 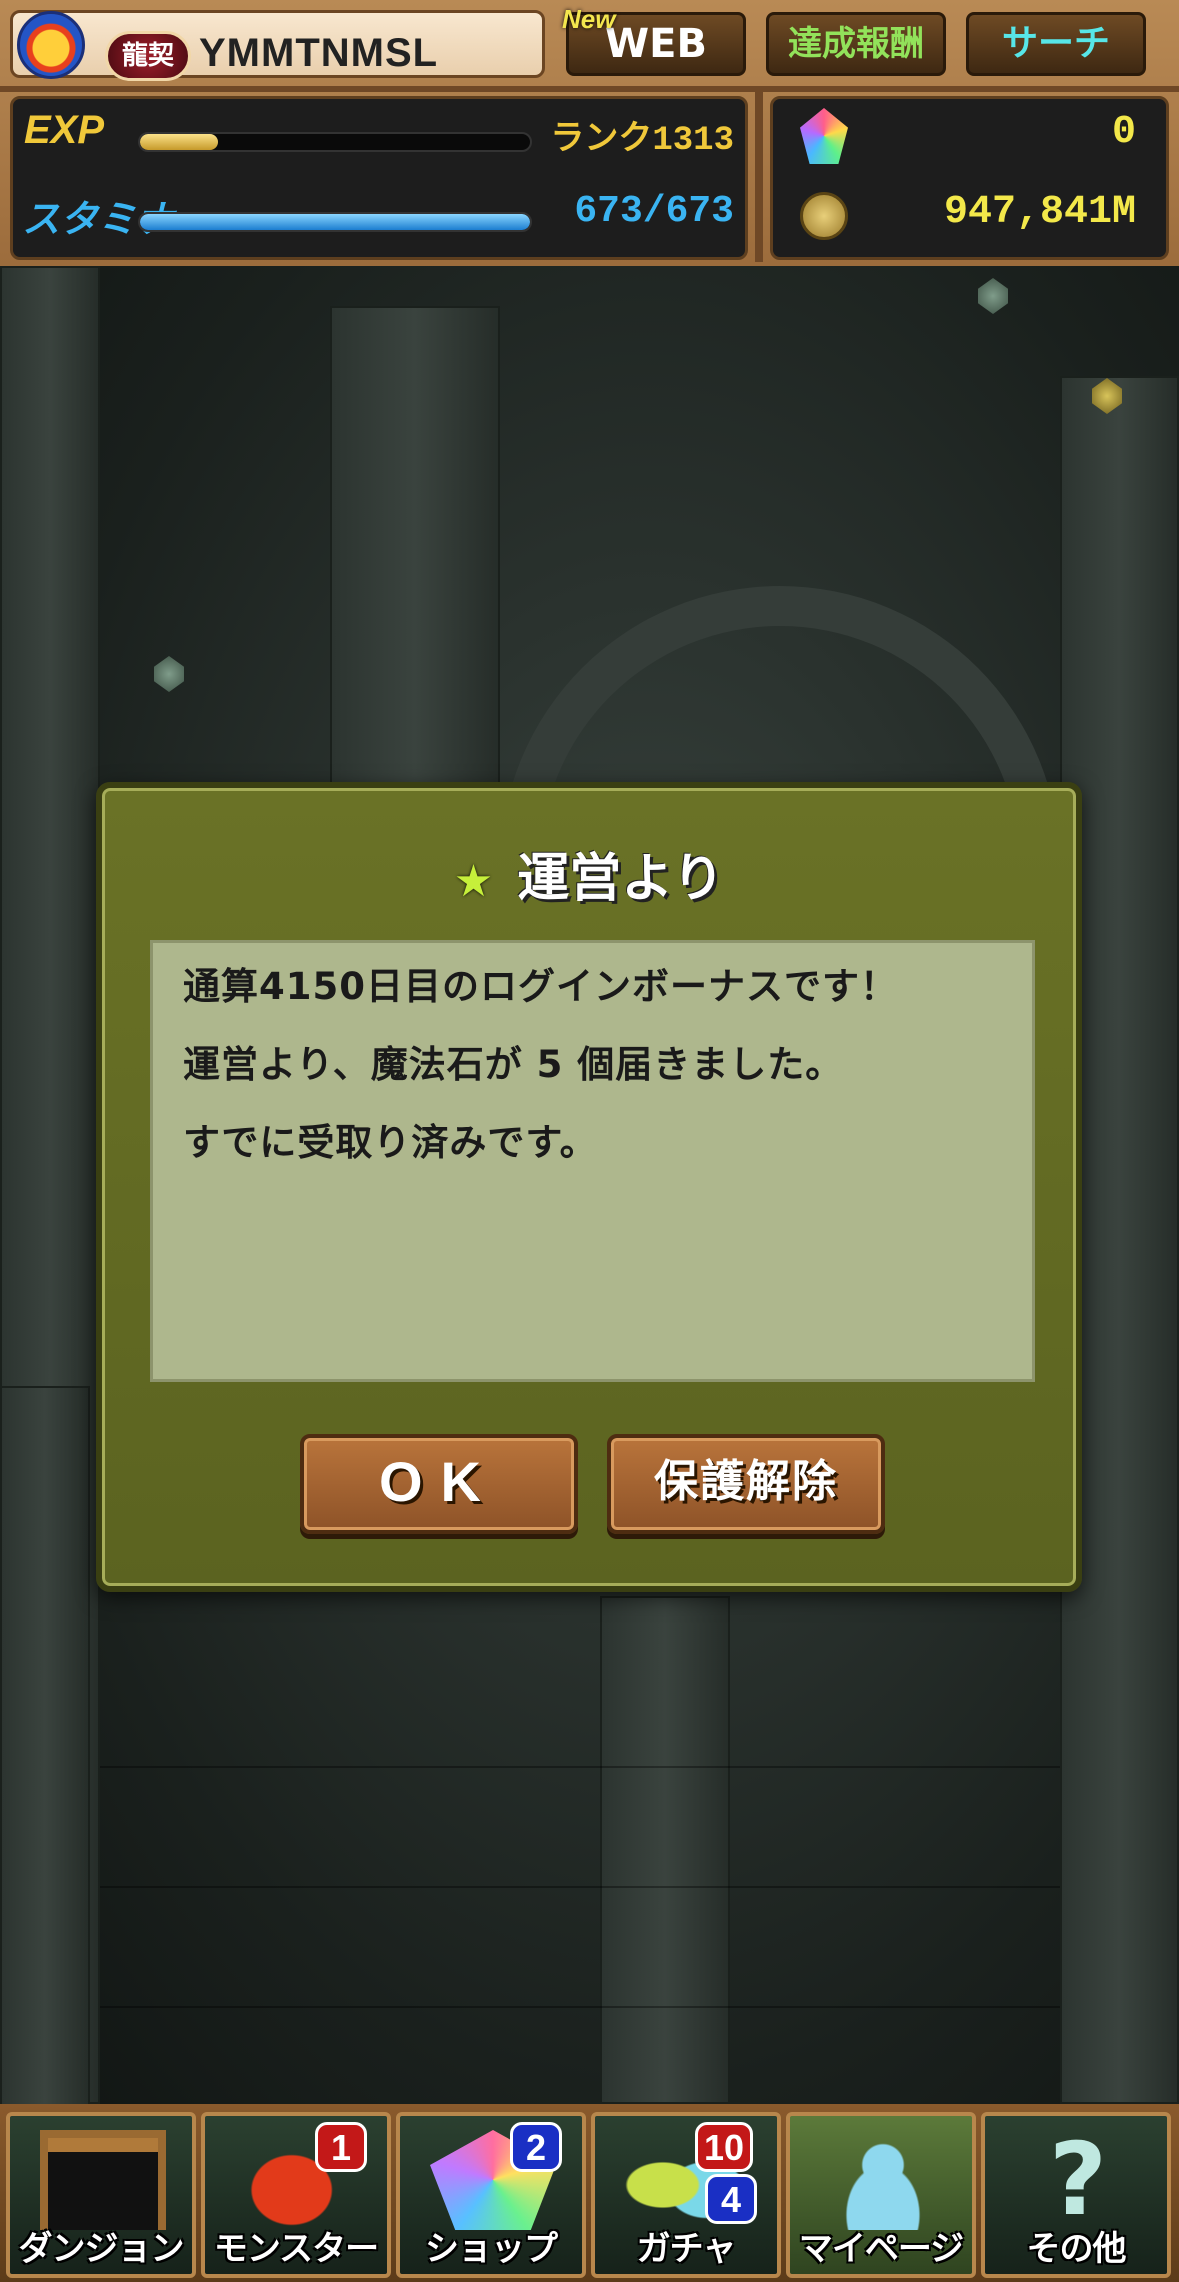 I want to click on coin-count: 947,841M, so click(x=1039, y=212).